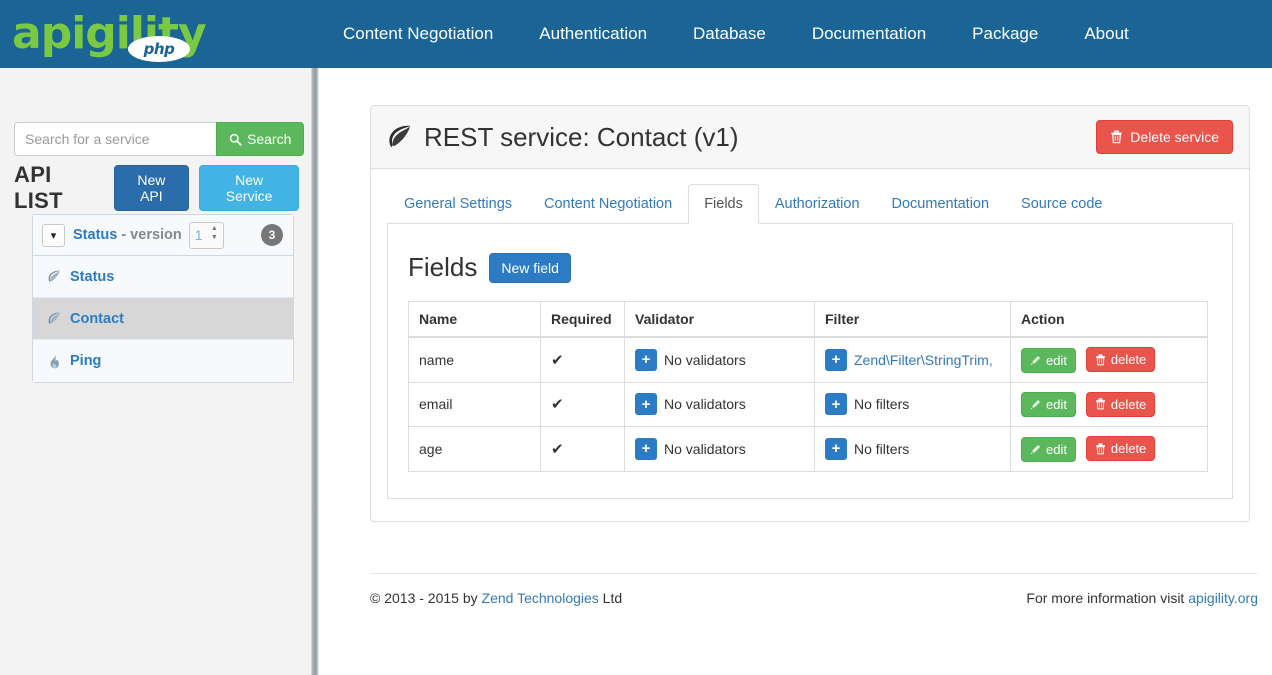 Image resolution: width=1272 pixels, height=675 pixels. I want to click on search-form: Search, so click(159, 139).